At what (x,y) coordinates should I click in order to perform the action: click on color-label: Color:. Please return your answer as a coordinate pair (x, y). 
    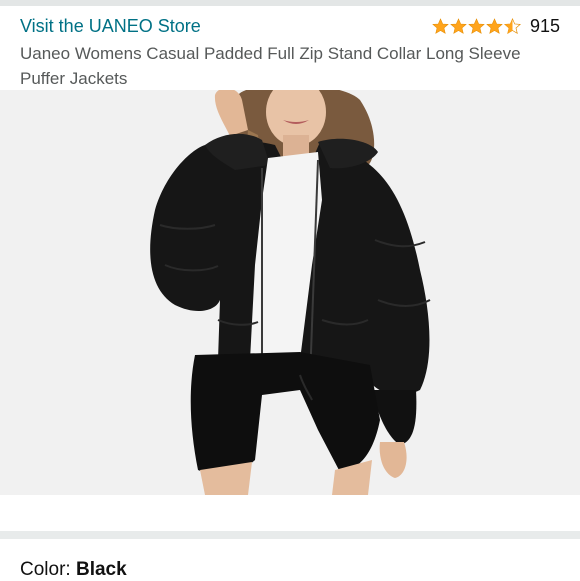
    Looking at the image, I should click on (48, 569).